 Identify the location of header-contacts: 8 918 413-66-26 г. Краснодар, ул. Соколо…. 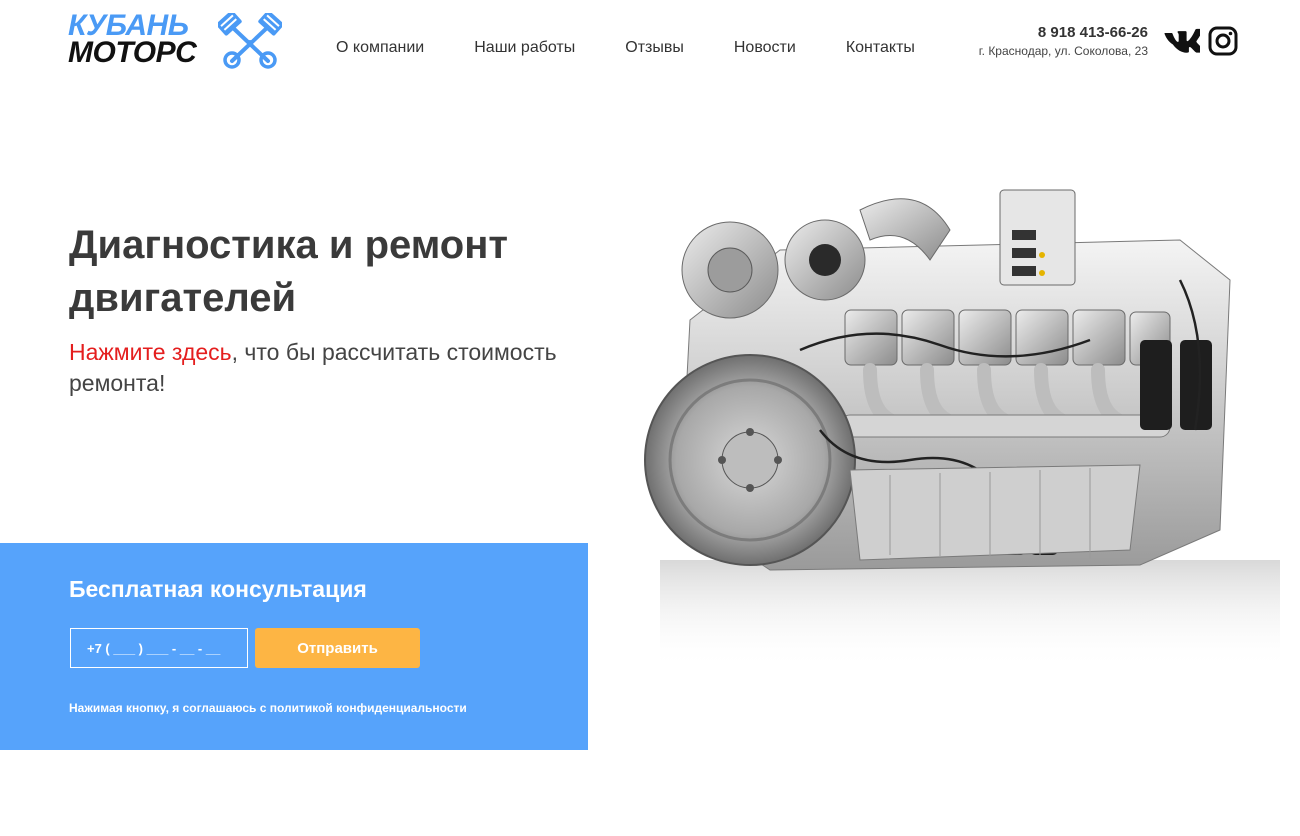
(1063, 41).